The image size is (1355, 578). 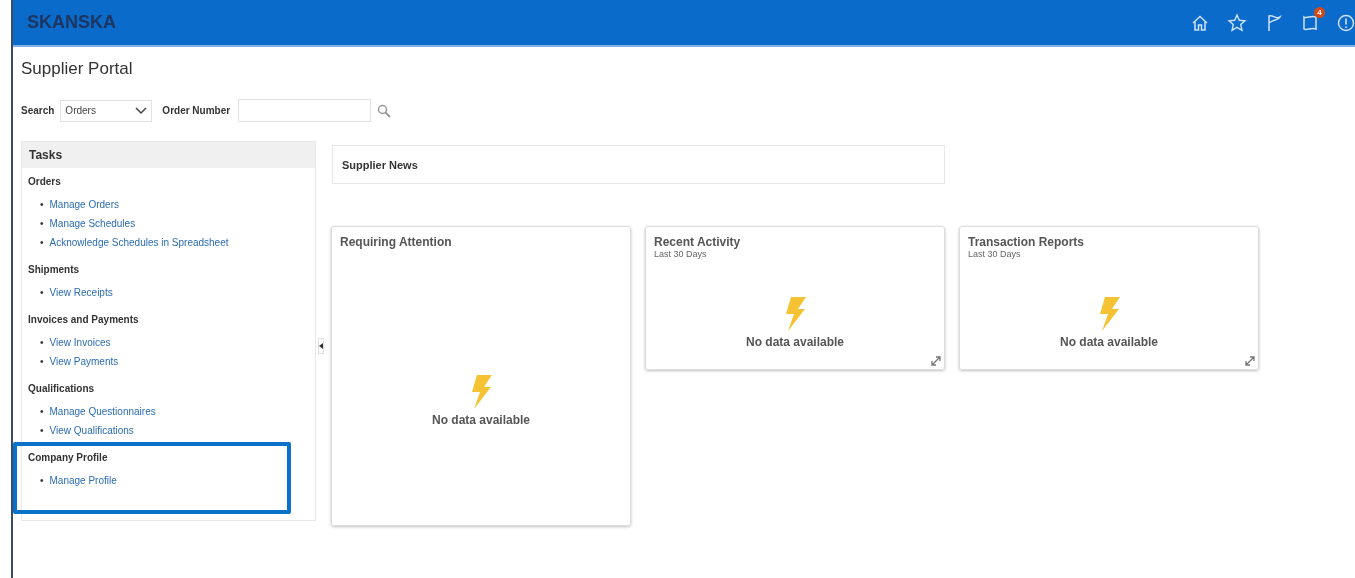 What do you see at coordinates (54, 270) in the screenshot?
I see `section-title: Shipments` at bounding box center [54, 270].